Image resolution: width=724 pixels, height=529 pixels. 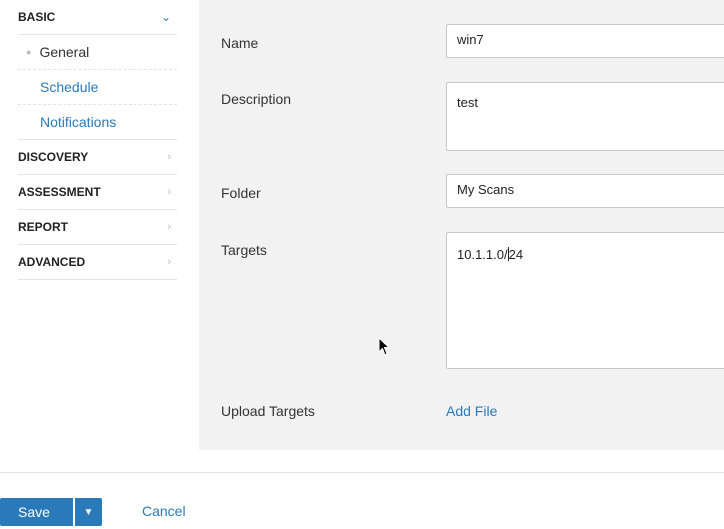 I want to click on save-options-button: ▼, so click(x=88, y=512).